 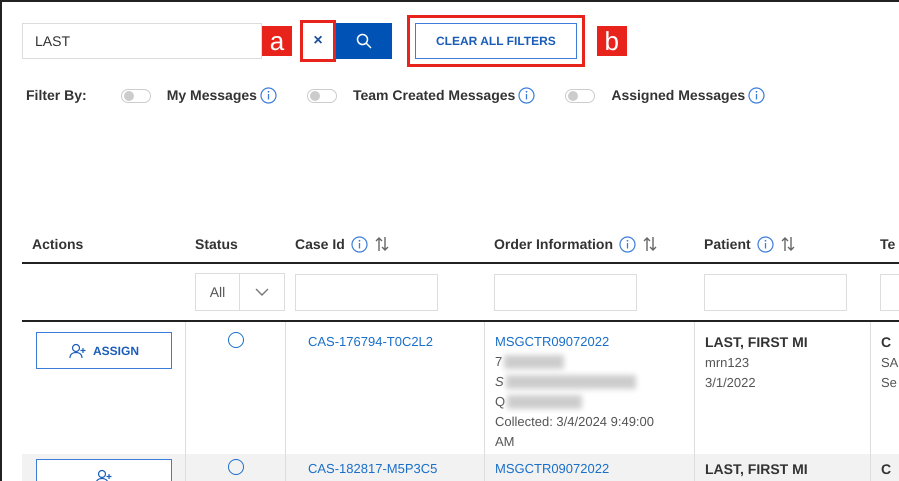 I want to click on column-header: Status, so click(x=216, y=244).